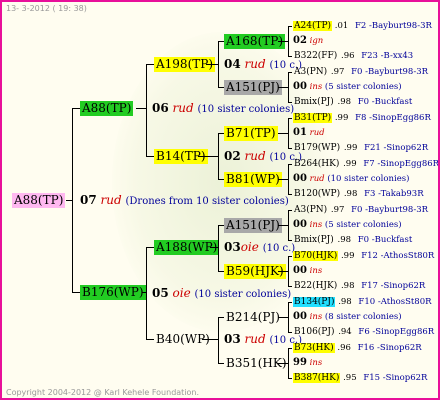 Image resolution: width=440 pixels, height=400 pixels. I want to click on leaf-sire-row: B322(FF) .96 F23 -B-xx43, so click(353, 56).